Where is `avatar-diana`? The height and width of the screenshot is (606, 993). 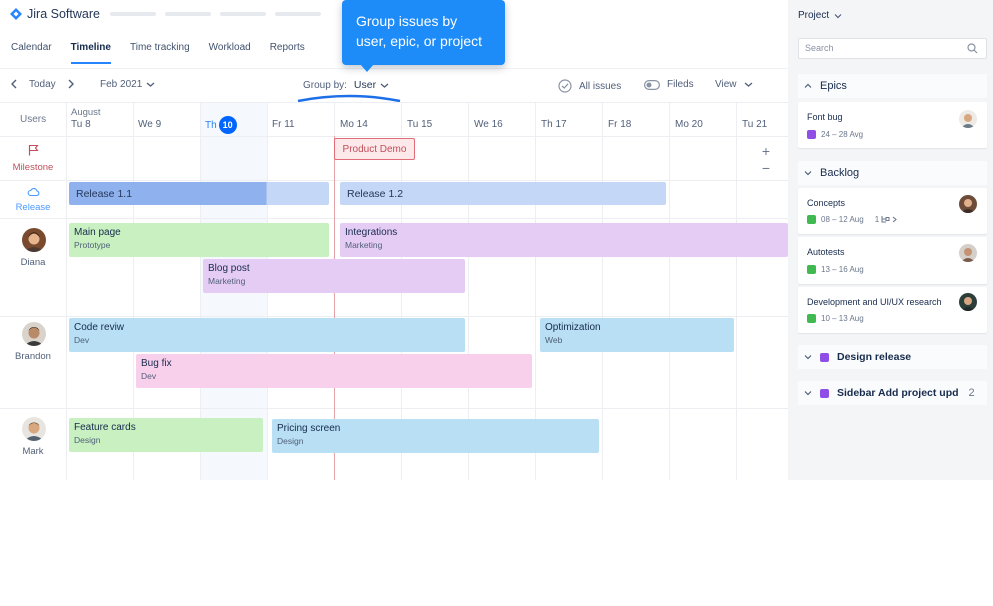
avatar-diana is located at coordinates (34, 240).